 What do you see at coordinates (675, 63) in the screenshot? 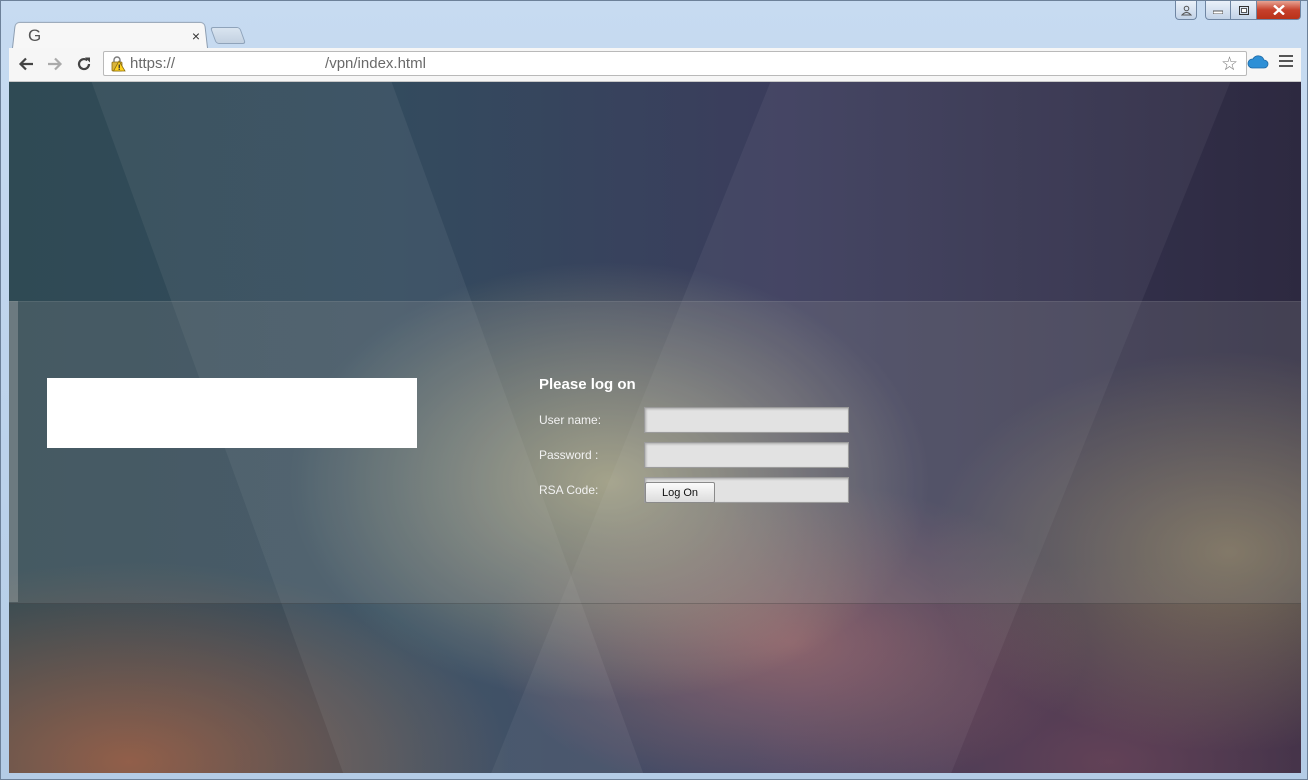
I see `address-bar: https:// /vpn/index.html ☆` at bounding box center [675, 63].